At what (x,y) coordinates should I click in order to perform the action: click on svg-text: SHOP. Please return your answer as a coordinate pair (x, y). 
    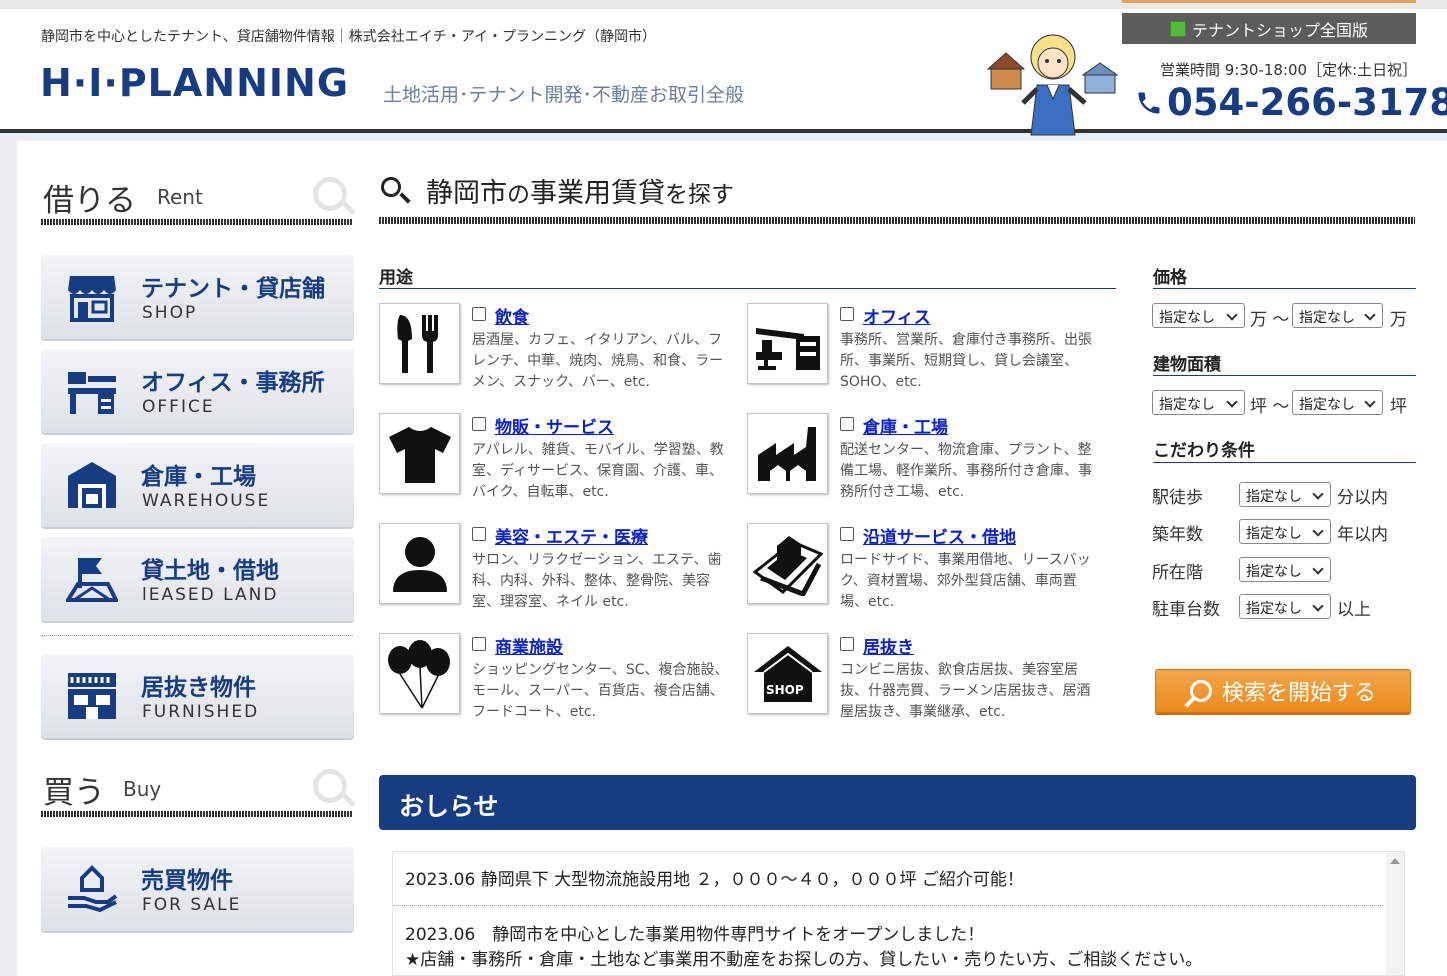
    Looking at the image, I should click on (785, 690).